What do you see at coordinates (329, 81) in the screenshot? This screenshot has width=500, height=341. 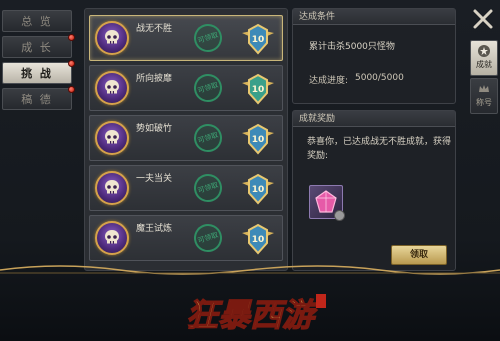 I see `progress-label: 达成进度:` at bounding box center [329, 81].